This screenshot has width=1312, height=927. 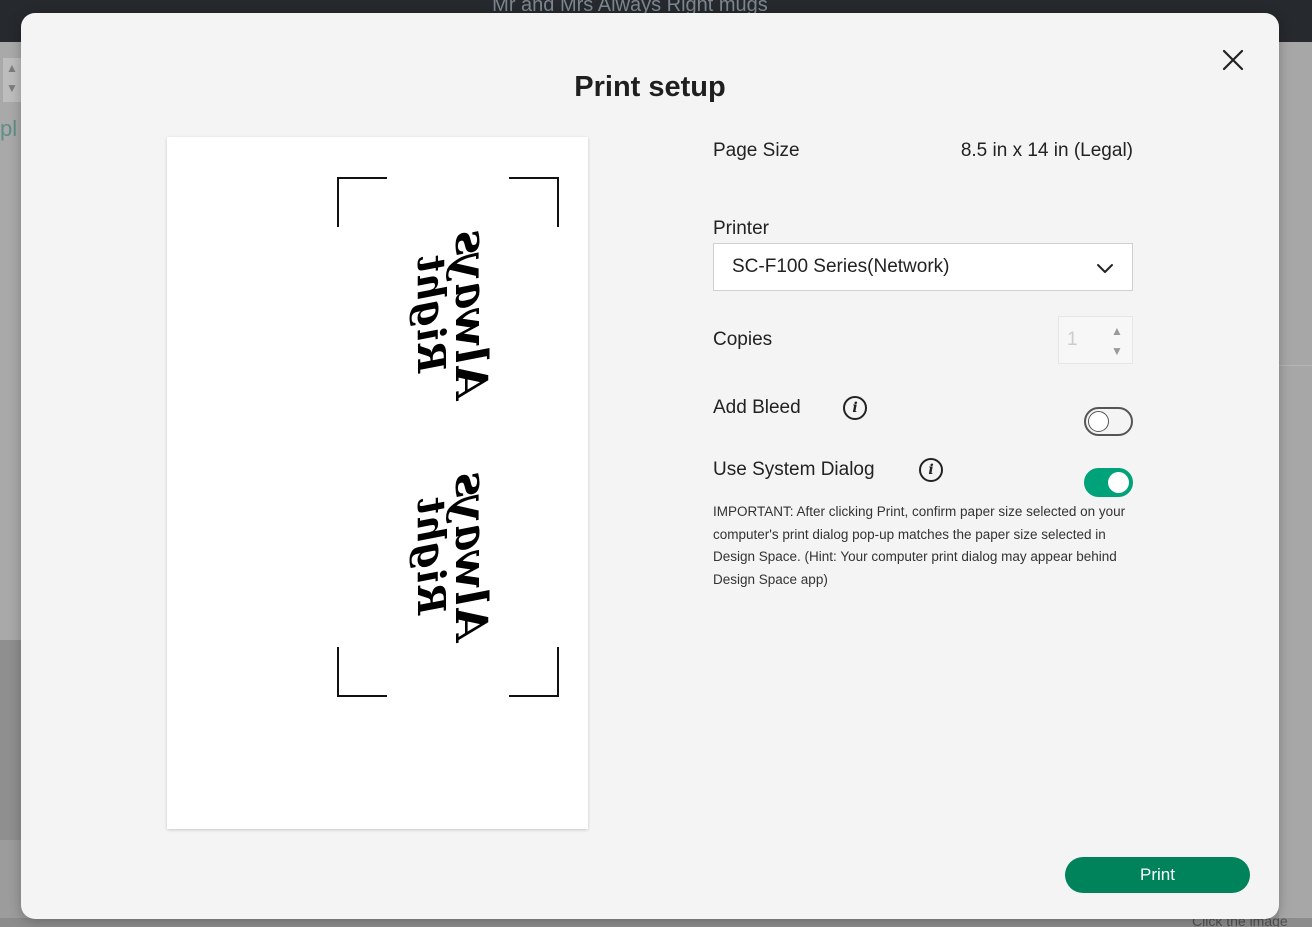 What do you see at coordinates (1072, 339) in the screenshot?
I see `copies-value: 1` at bounding box center [1072, 339].